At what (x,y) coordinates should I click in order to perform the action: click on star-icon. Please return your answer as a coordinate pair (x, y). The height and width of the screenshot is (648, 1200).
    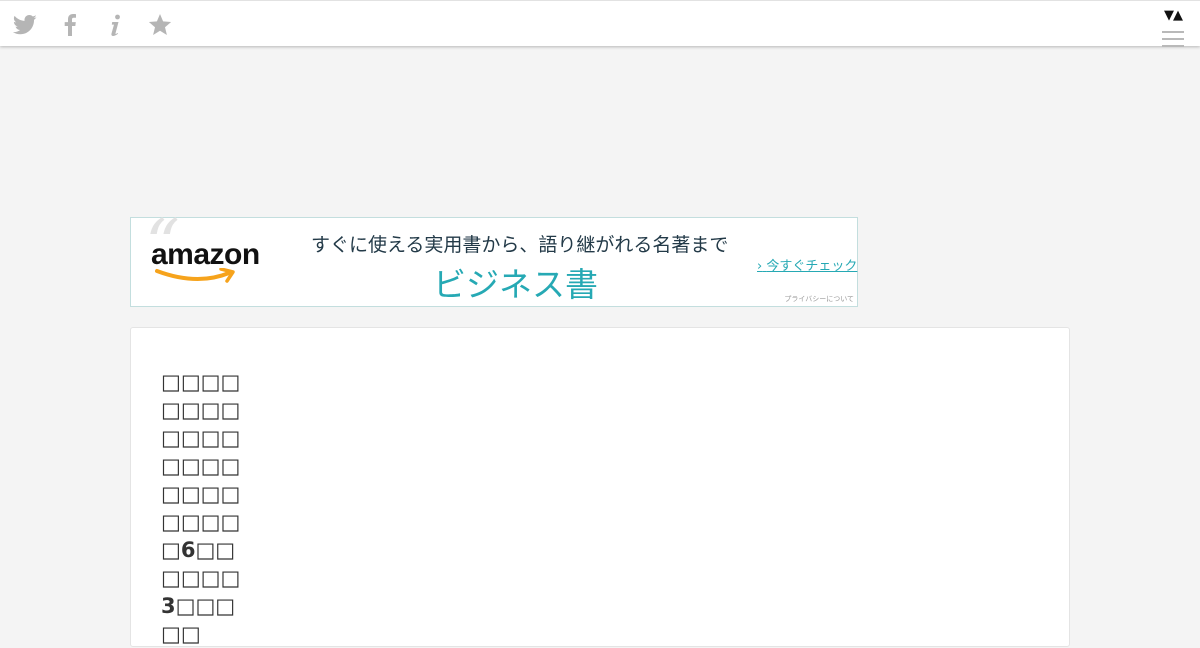
    Looking at the image, I should click on (160, 25).